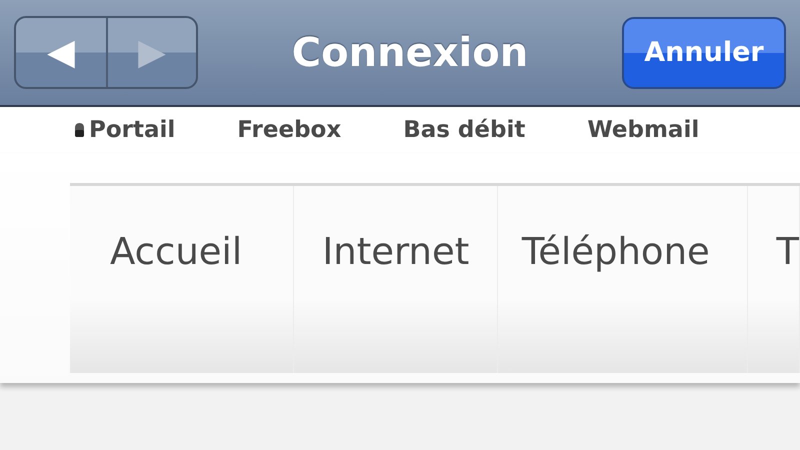 This screenshot has width=800, height=450. Describe the element at coordinates (289, 130) in the screenshot. I see `top-link: Freebox` at that location.